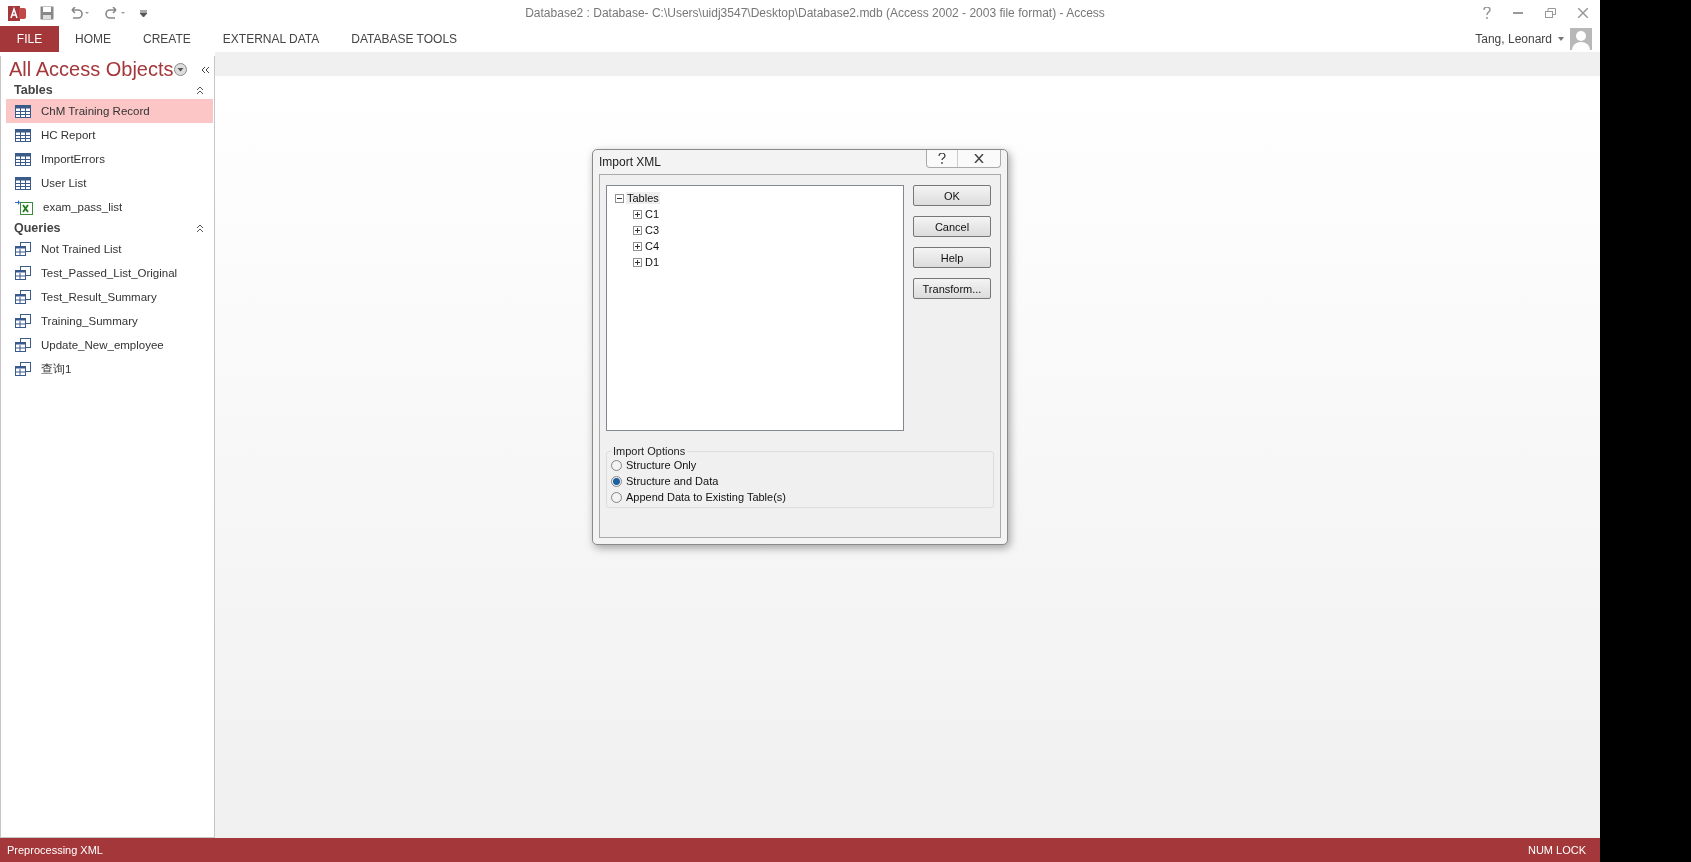 This screenshot has height=862, width=1691. What do you see at coordinates (180, 69) in the screenshot?
I see `dropdown-icon` at bounding box center [180, 69].